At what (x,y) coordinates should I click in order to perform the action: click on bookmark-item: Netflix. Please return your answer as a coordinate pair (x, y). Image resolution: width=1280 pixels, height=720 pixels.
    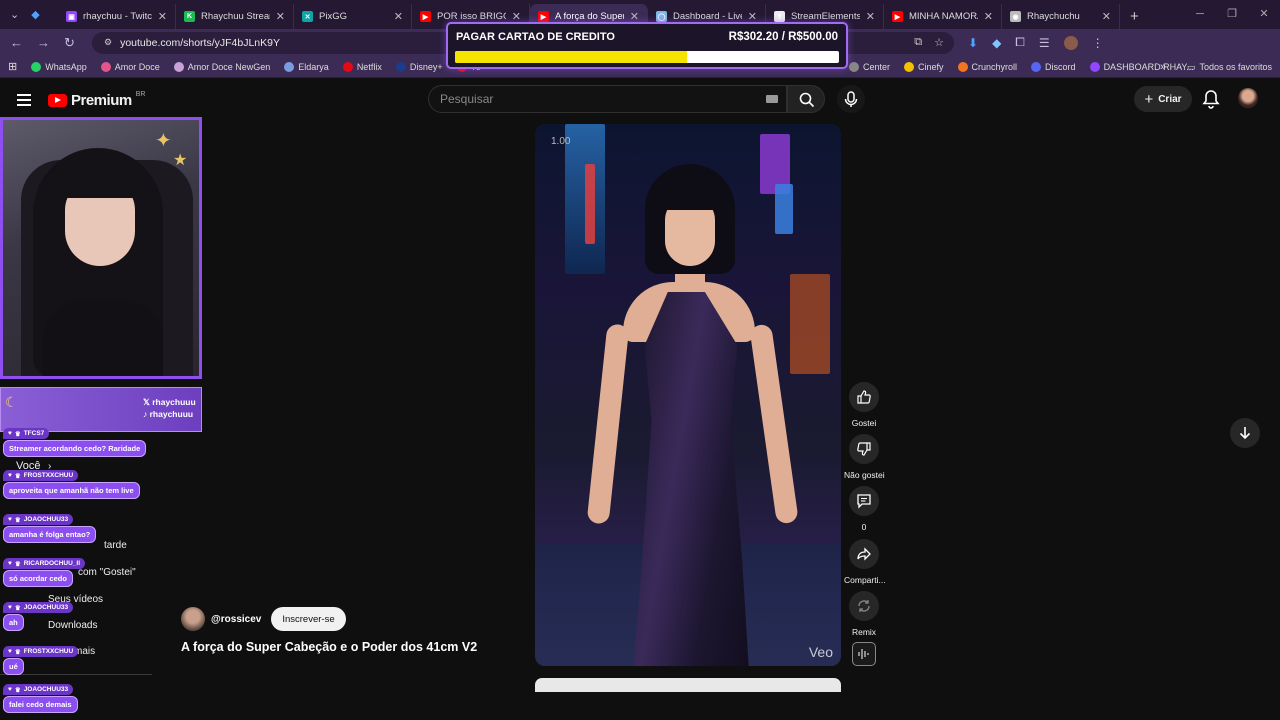
    Looking at the image, I should click on (362, 66).